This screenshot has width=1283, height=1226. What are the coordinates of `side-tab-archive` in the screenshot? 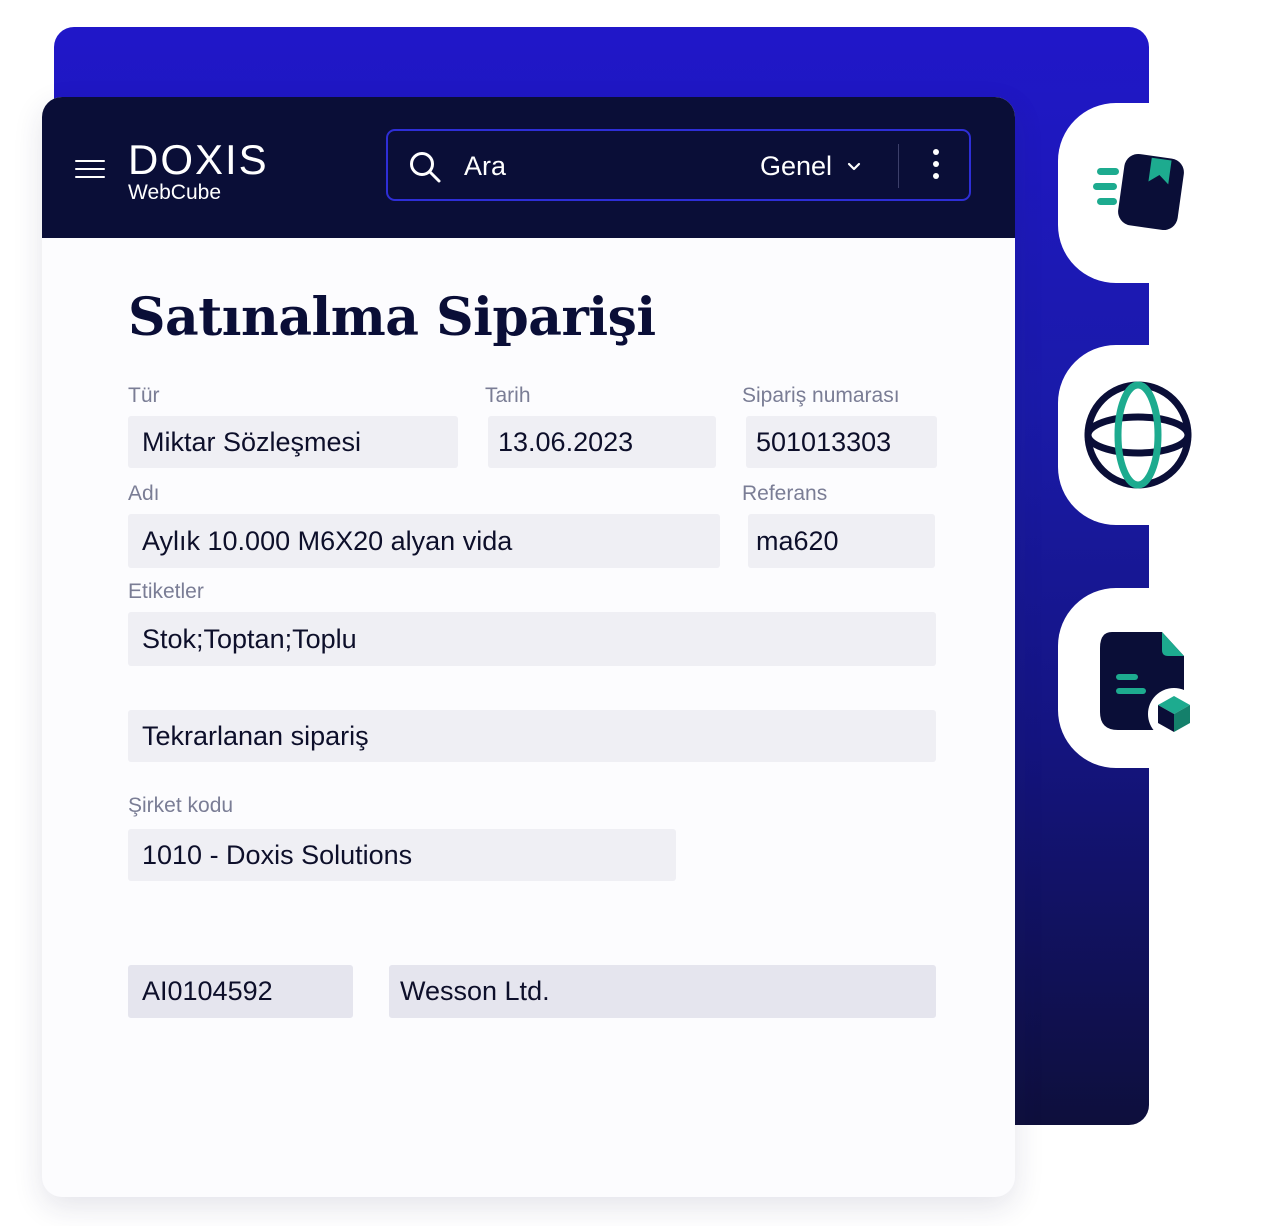 It's located at (1138, 193).